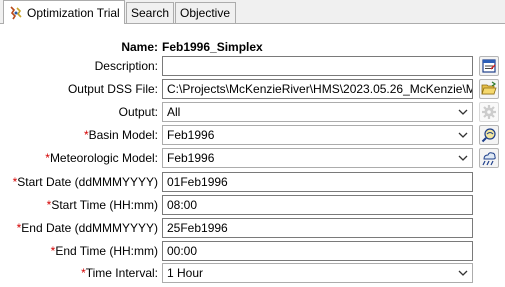 The image size is (505, 287). I want to click on output-row: Output: All, so click(252, 112).